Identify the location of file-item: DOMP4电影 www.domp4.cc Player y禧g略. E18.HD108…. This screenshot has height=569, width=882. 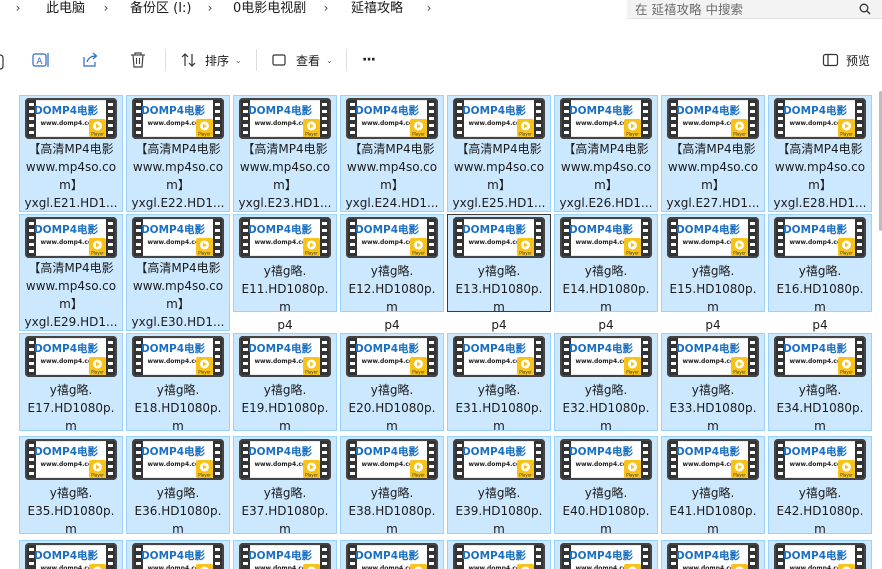
(178, 392).